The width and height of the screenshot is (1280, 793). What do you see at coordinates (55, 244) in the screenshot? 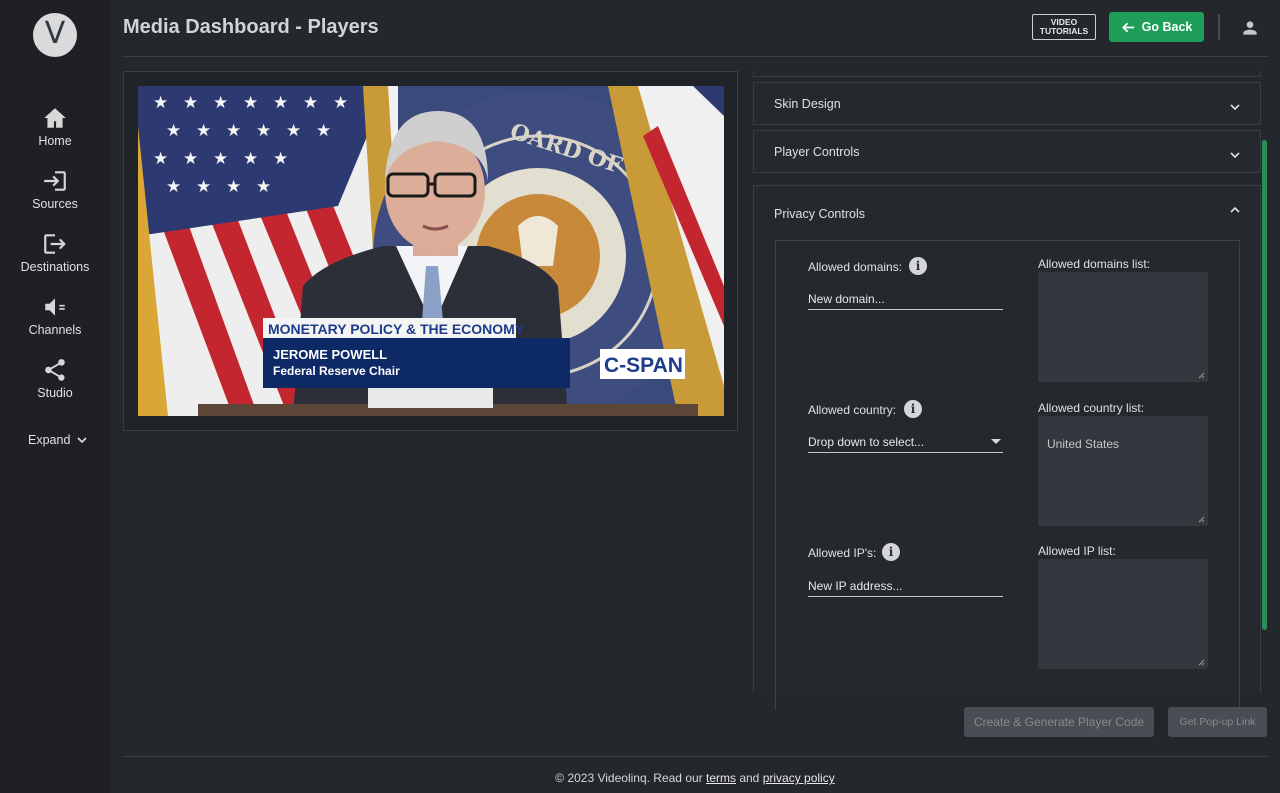
I see `sign-out-icon` at bounding box center [55, 244].